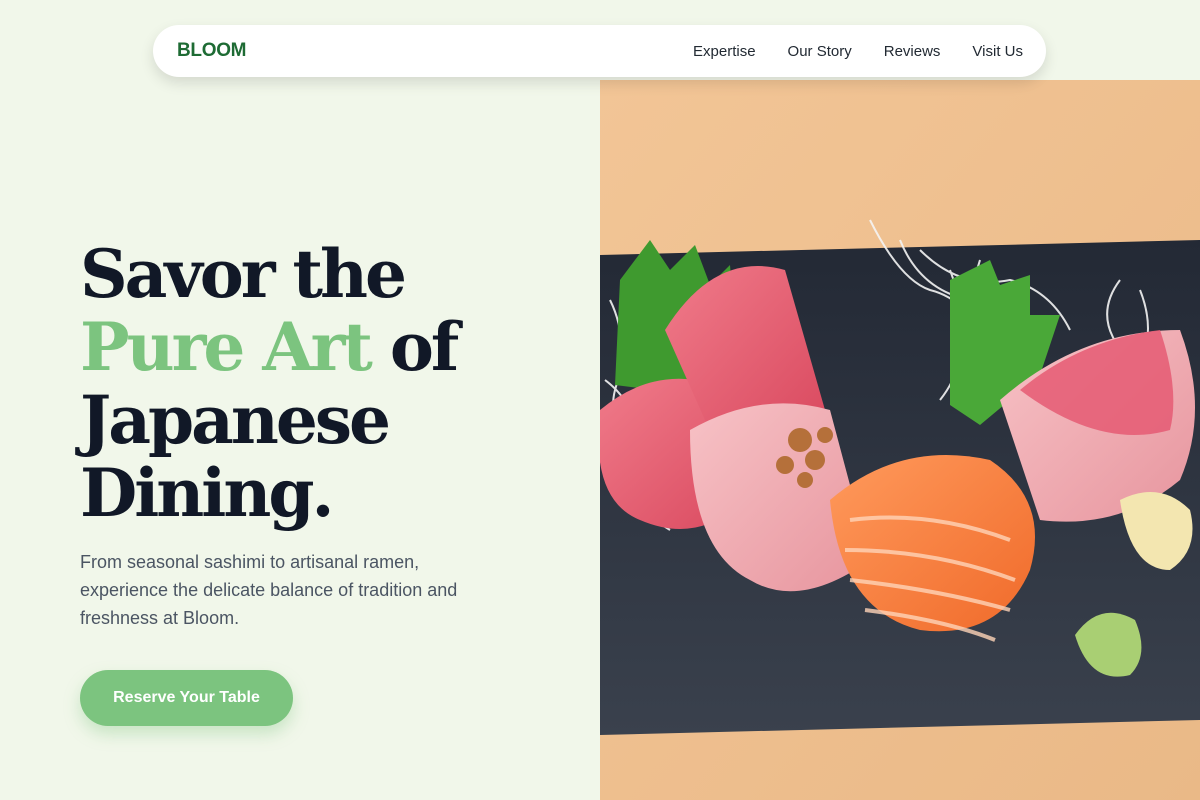 Image resolution: width=1200 pixels, height=800 pixels. What do you see at coordinates (235, 420) in the screenshot?
I see `headline-line-3: Japanese` at bounding box center [235, 420].